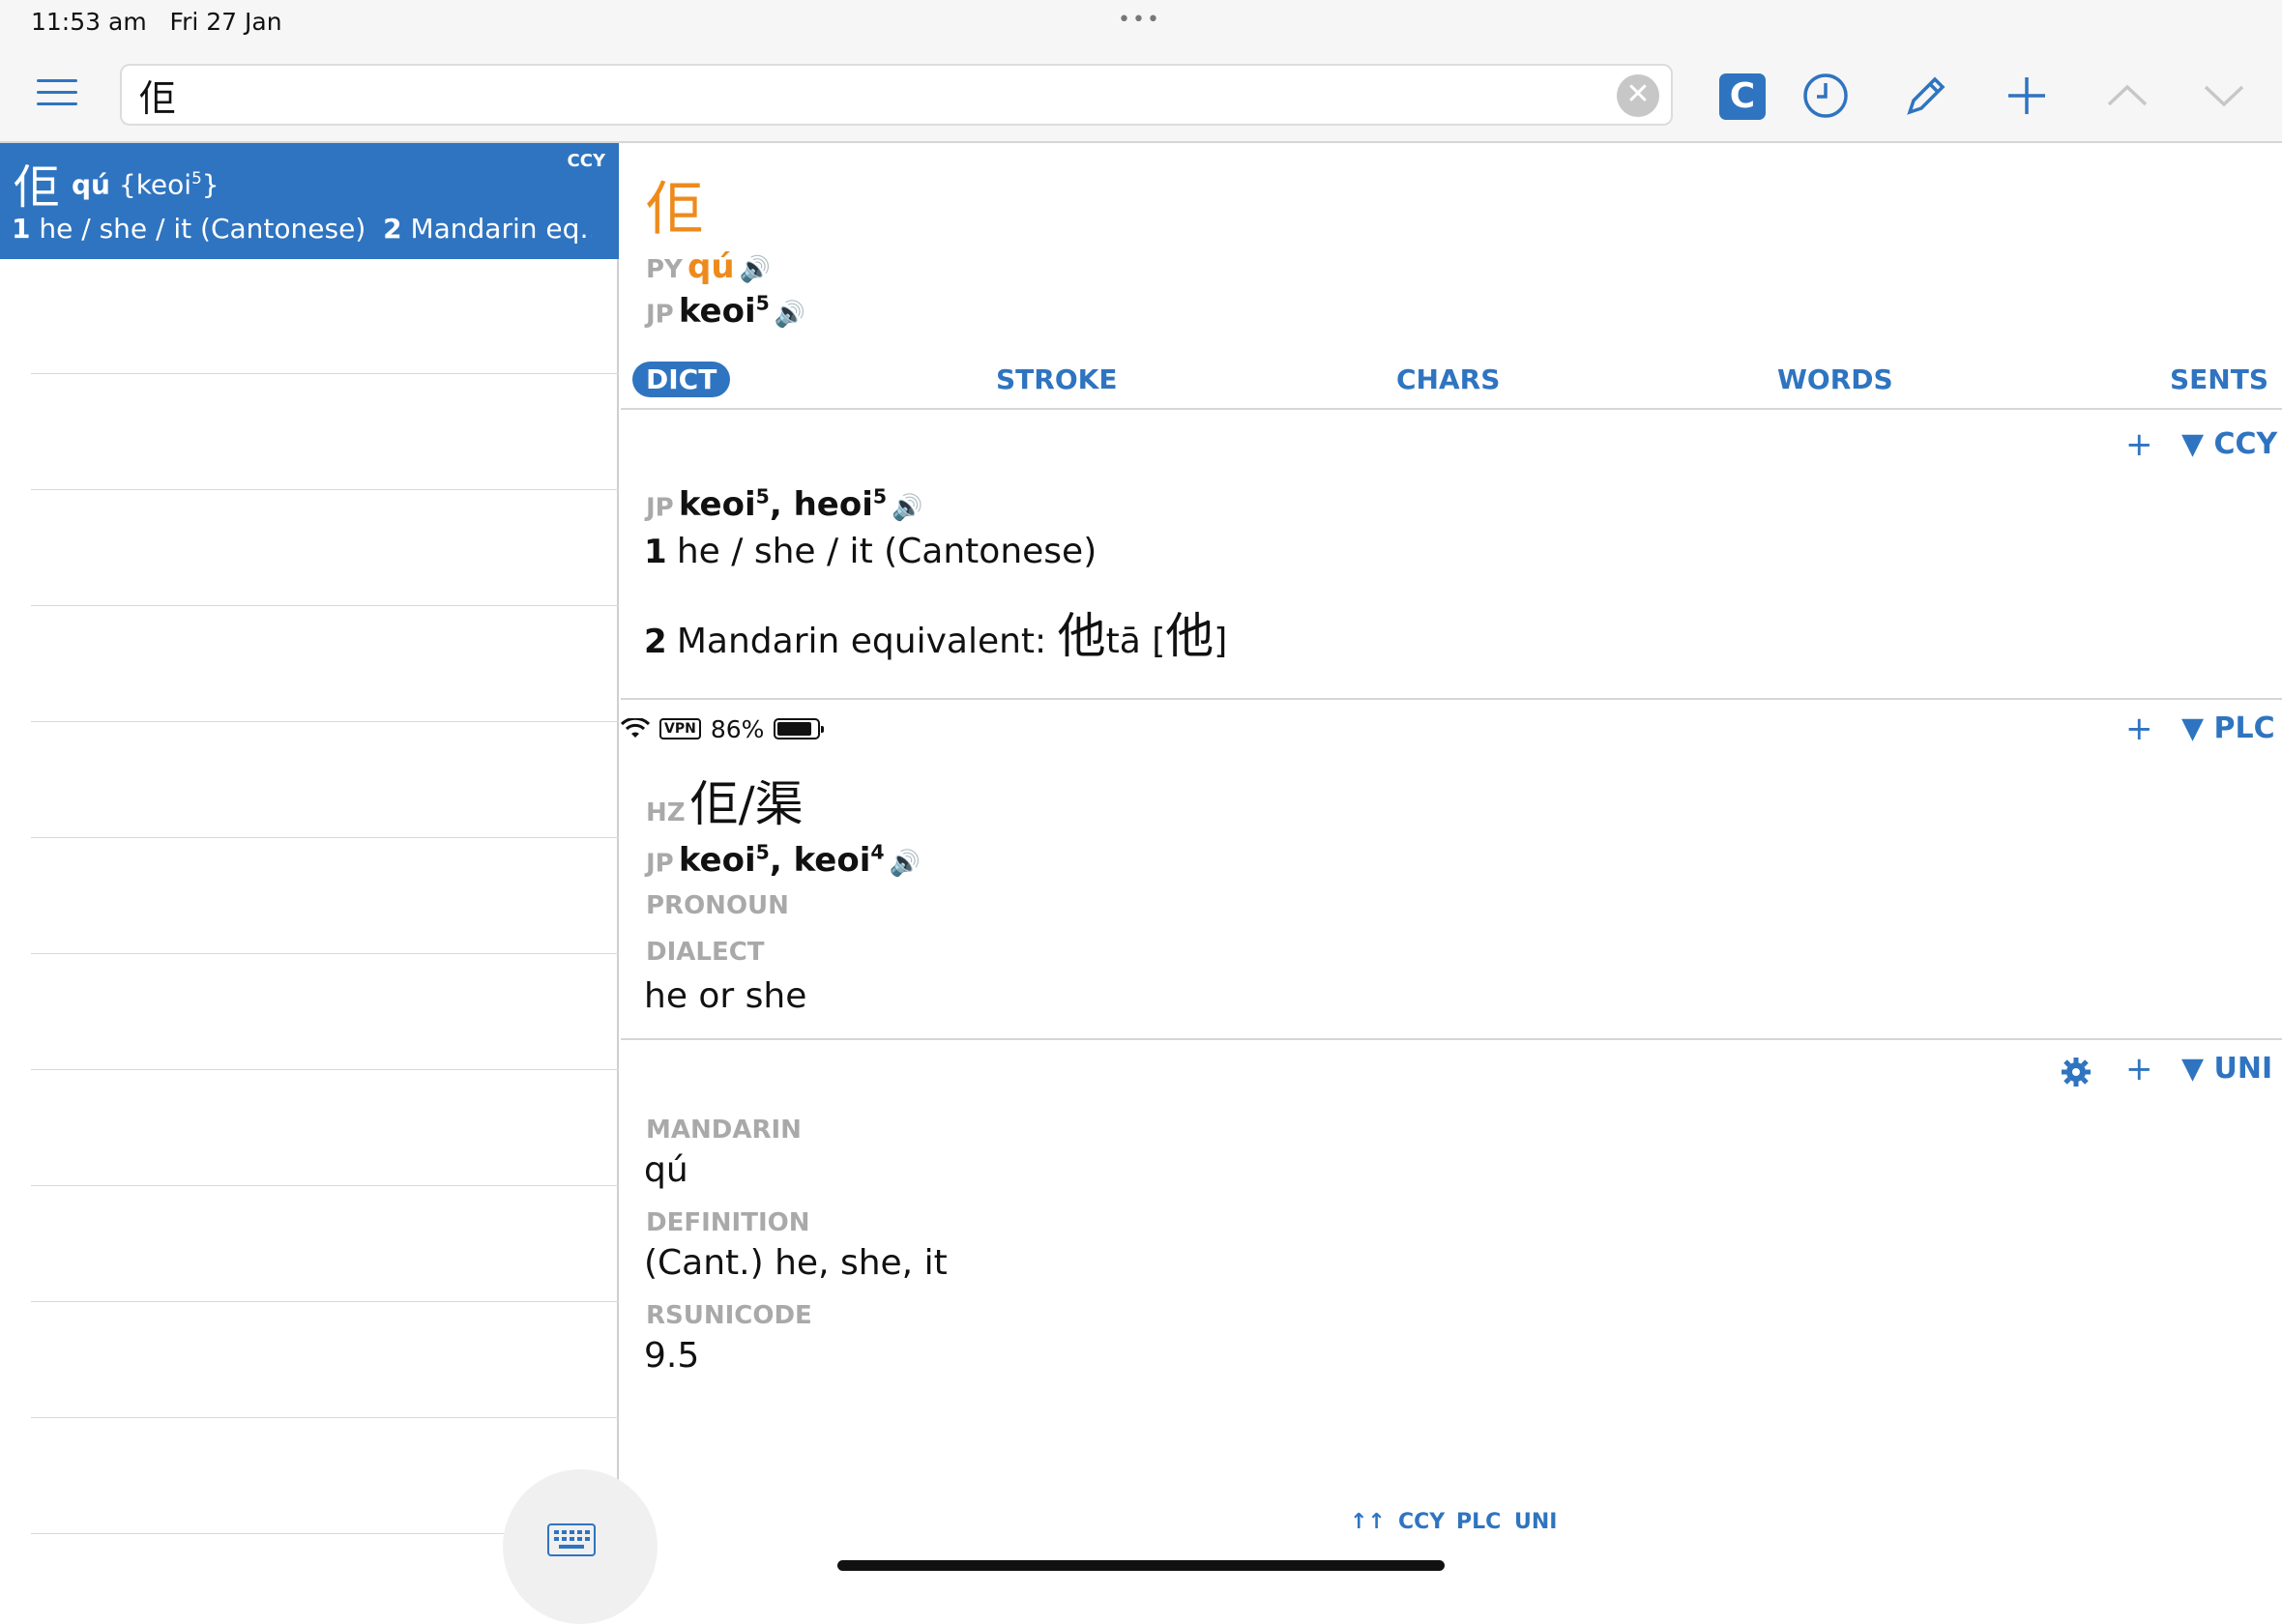  I want to click on mandarin-value: qú, so click(666, 1170).